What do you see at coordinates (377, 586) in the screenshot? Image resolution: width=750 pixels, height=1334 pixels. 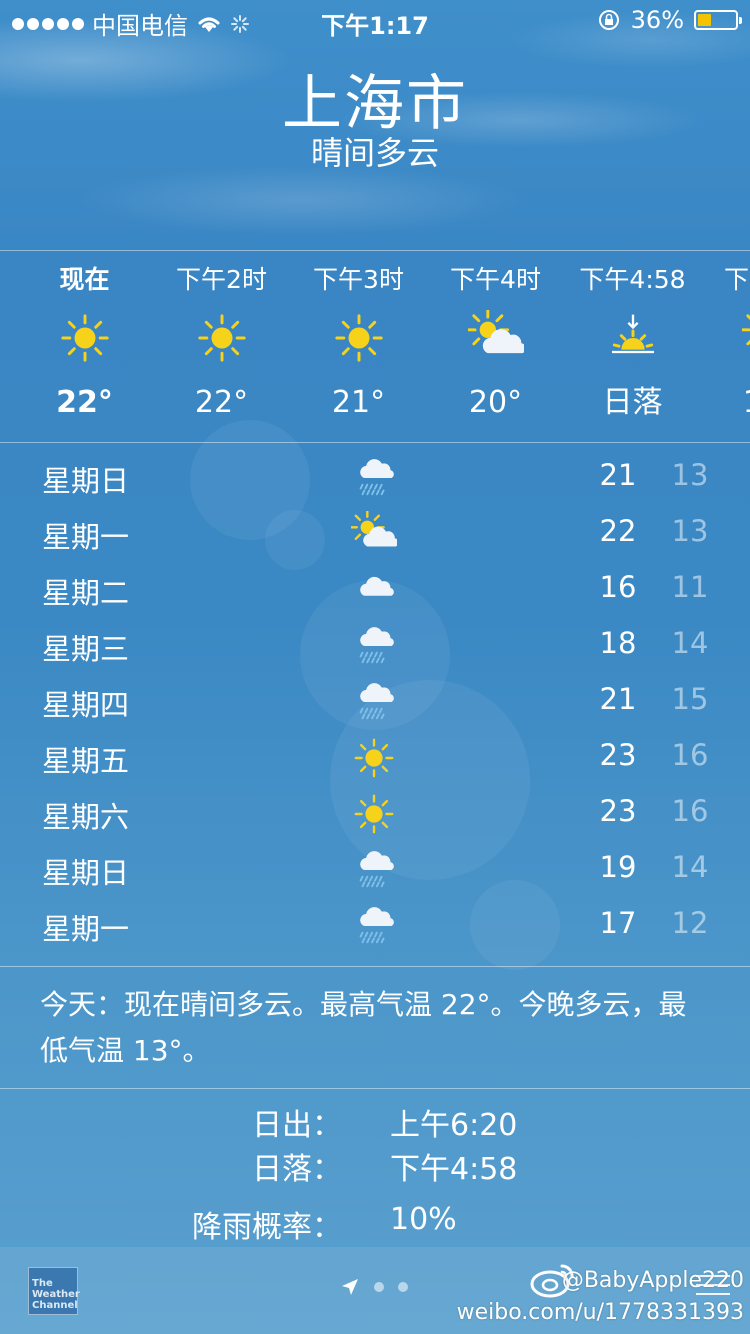 I see `cloud-icon` at bounding box center [377, 586].